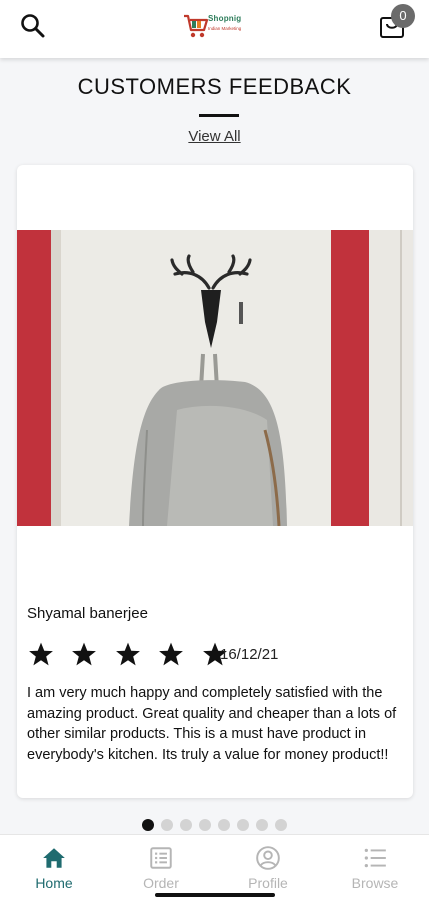  I want to click on app-header: Shopnig Indian Marketing 0, so click(214, 29).